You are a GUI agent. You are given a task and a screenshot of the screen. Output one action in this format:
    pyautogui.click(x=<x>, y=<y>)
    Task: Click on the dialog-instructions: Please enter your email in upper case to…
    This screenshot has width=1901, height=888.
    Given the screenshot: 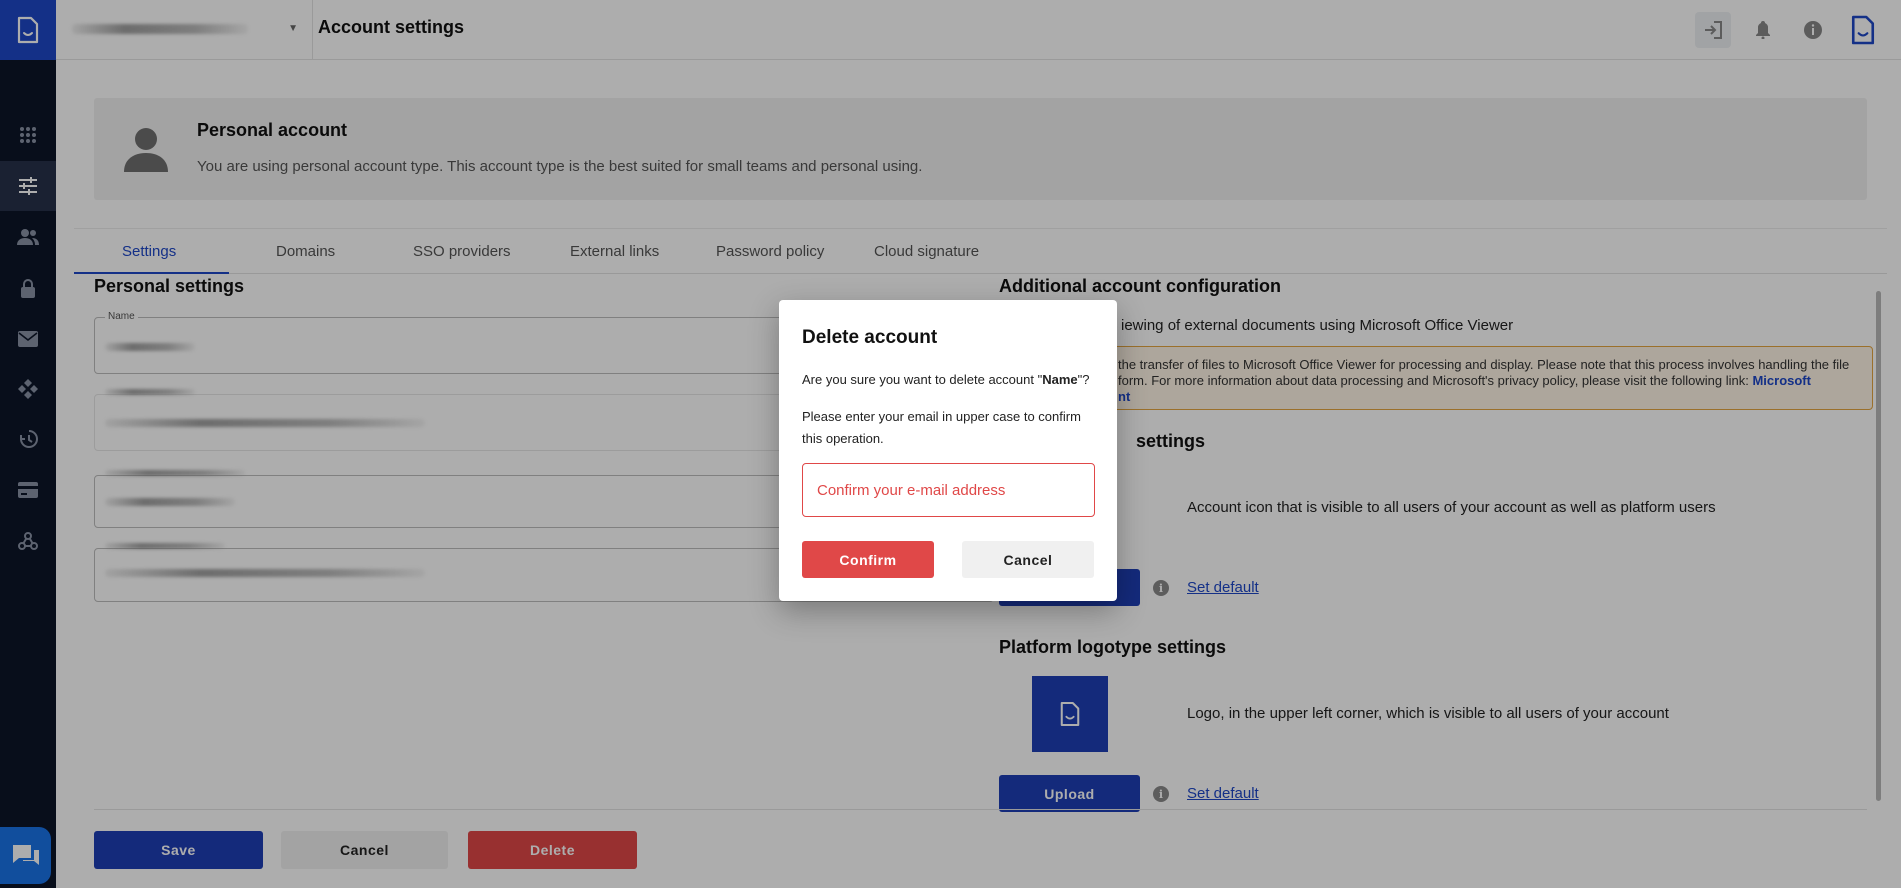 What is the action you would take?
    pyautogui.click(x=941, y=427)
    